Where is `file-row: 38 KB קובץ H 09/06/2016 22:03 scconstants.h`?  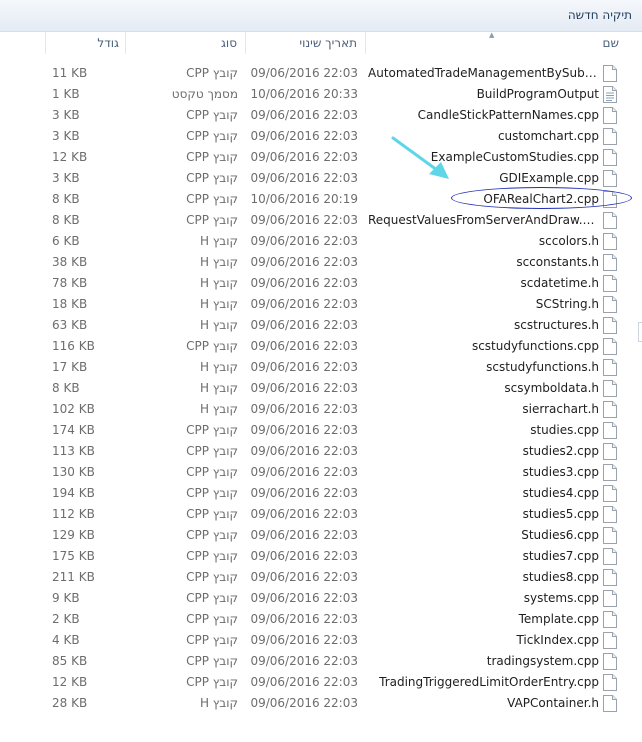 file-row: 38 KB קובץ H 09/06/2016 22:03 scconstants.h is located at coordinates (314, 262).